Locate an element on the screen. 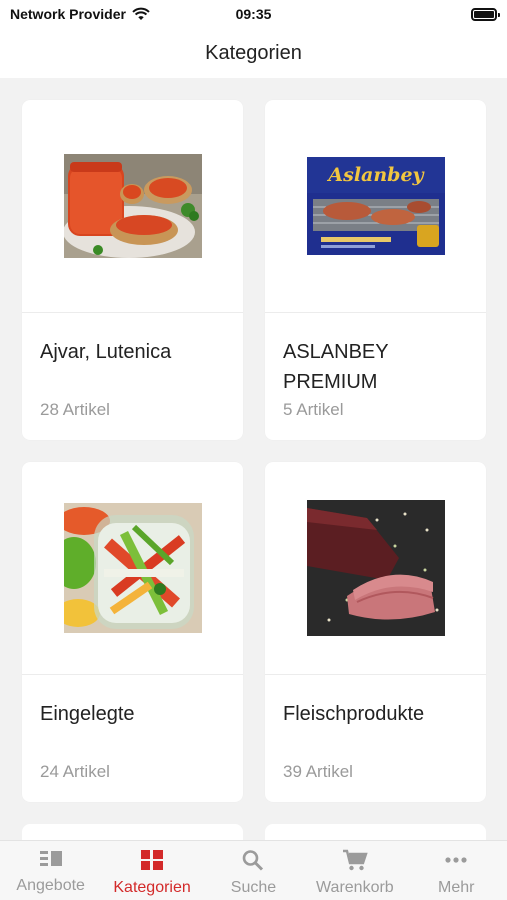  aslanbey-package-photo: Aslanbey is located at coordinates (375, 206).